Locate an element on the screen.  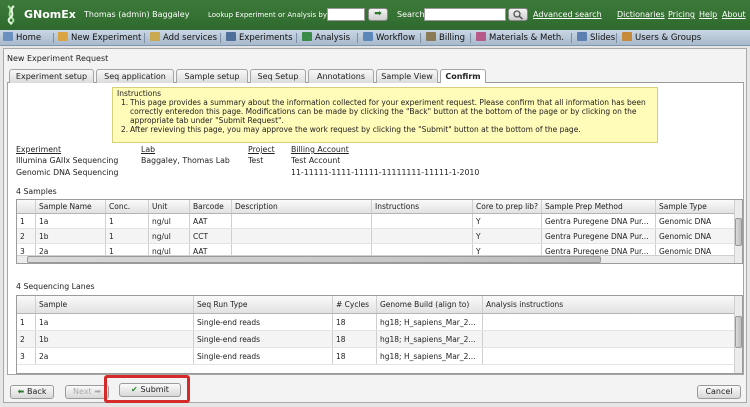
nav-home: Home is located at coordinates (22, 38).